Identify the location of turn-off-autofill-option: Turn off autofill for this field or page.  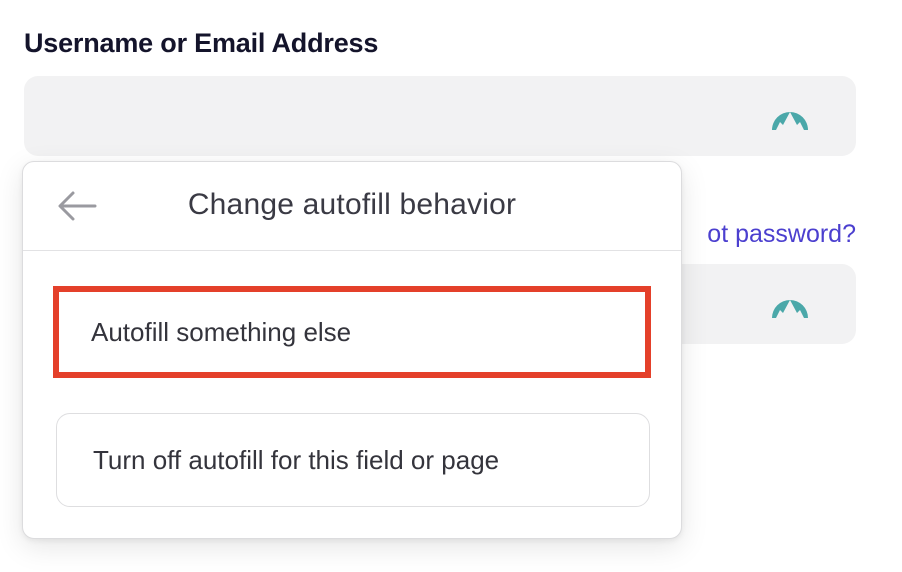
(353, 460).